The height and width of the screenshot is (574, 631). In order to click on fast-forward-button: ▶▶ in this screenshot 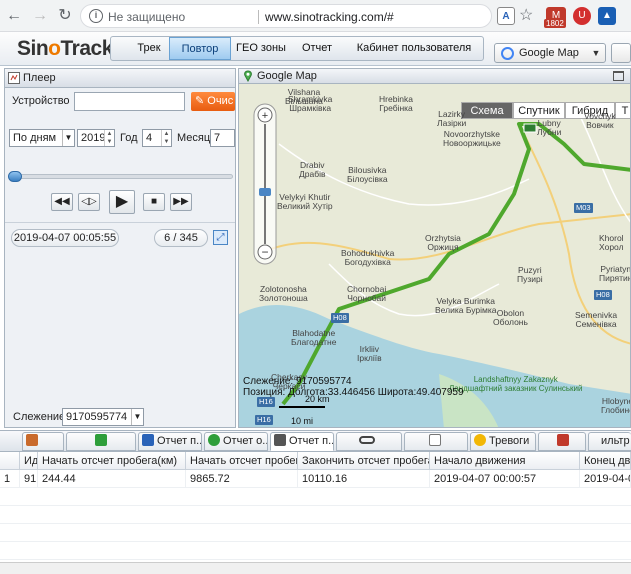, I will do `click(181, 202)`.